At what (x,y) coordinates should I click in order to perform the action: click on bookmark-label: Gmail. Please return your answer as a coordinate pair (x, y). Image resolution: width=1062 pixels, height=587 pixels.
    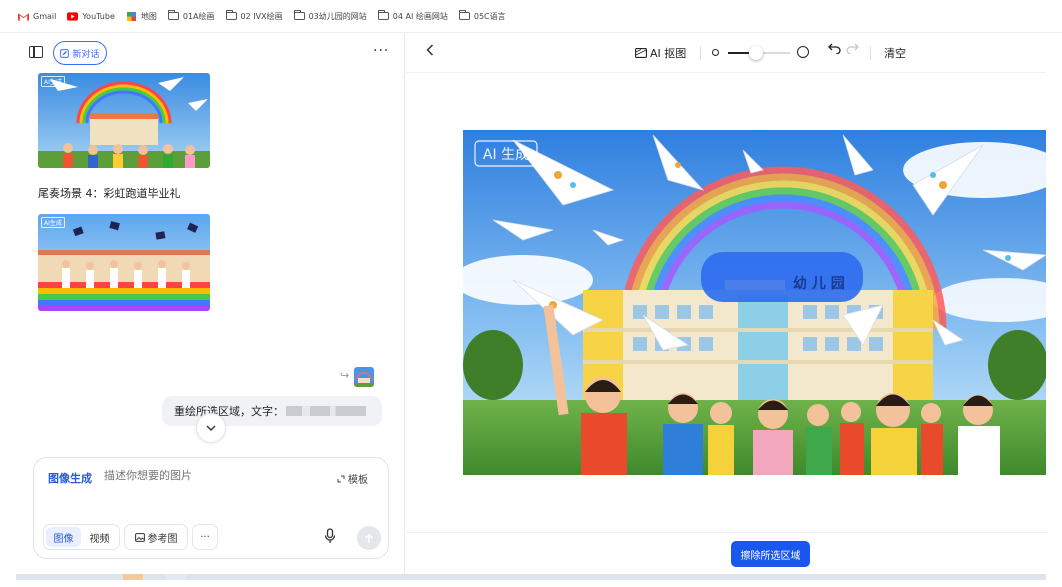
    Looking at the image, I should click on (45, 16).